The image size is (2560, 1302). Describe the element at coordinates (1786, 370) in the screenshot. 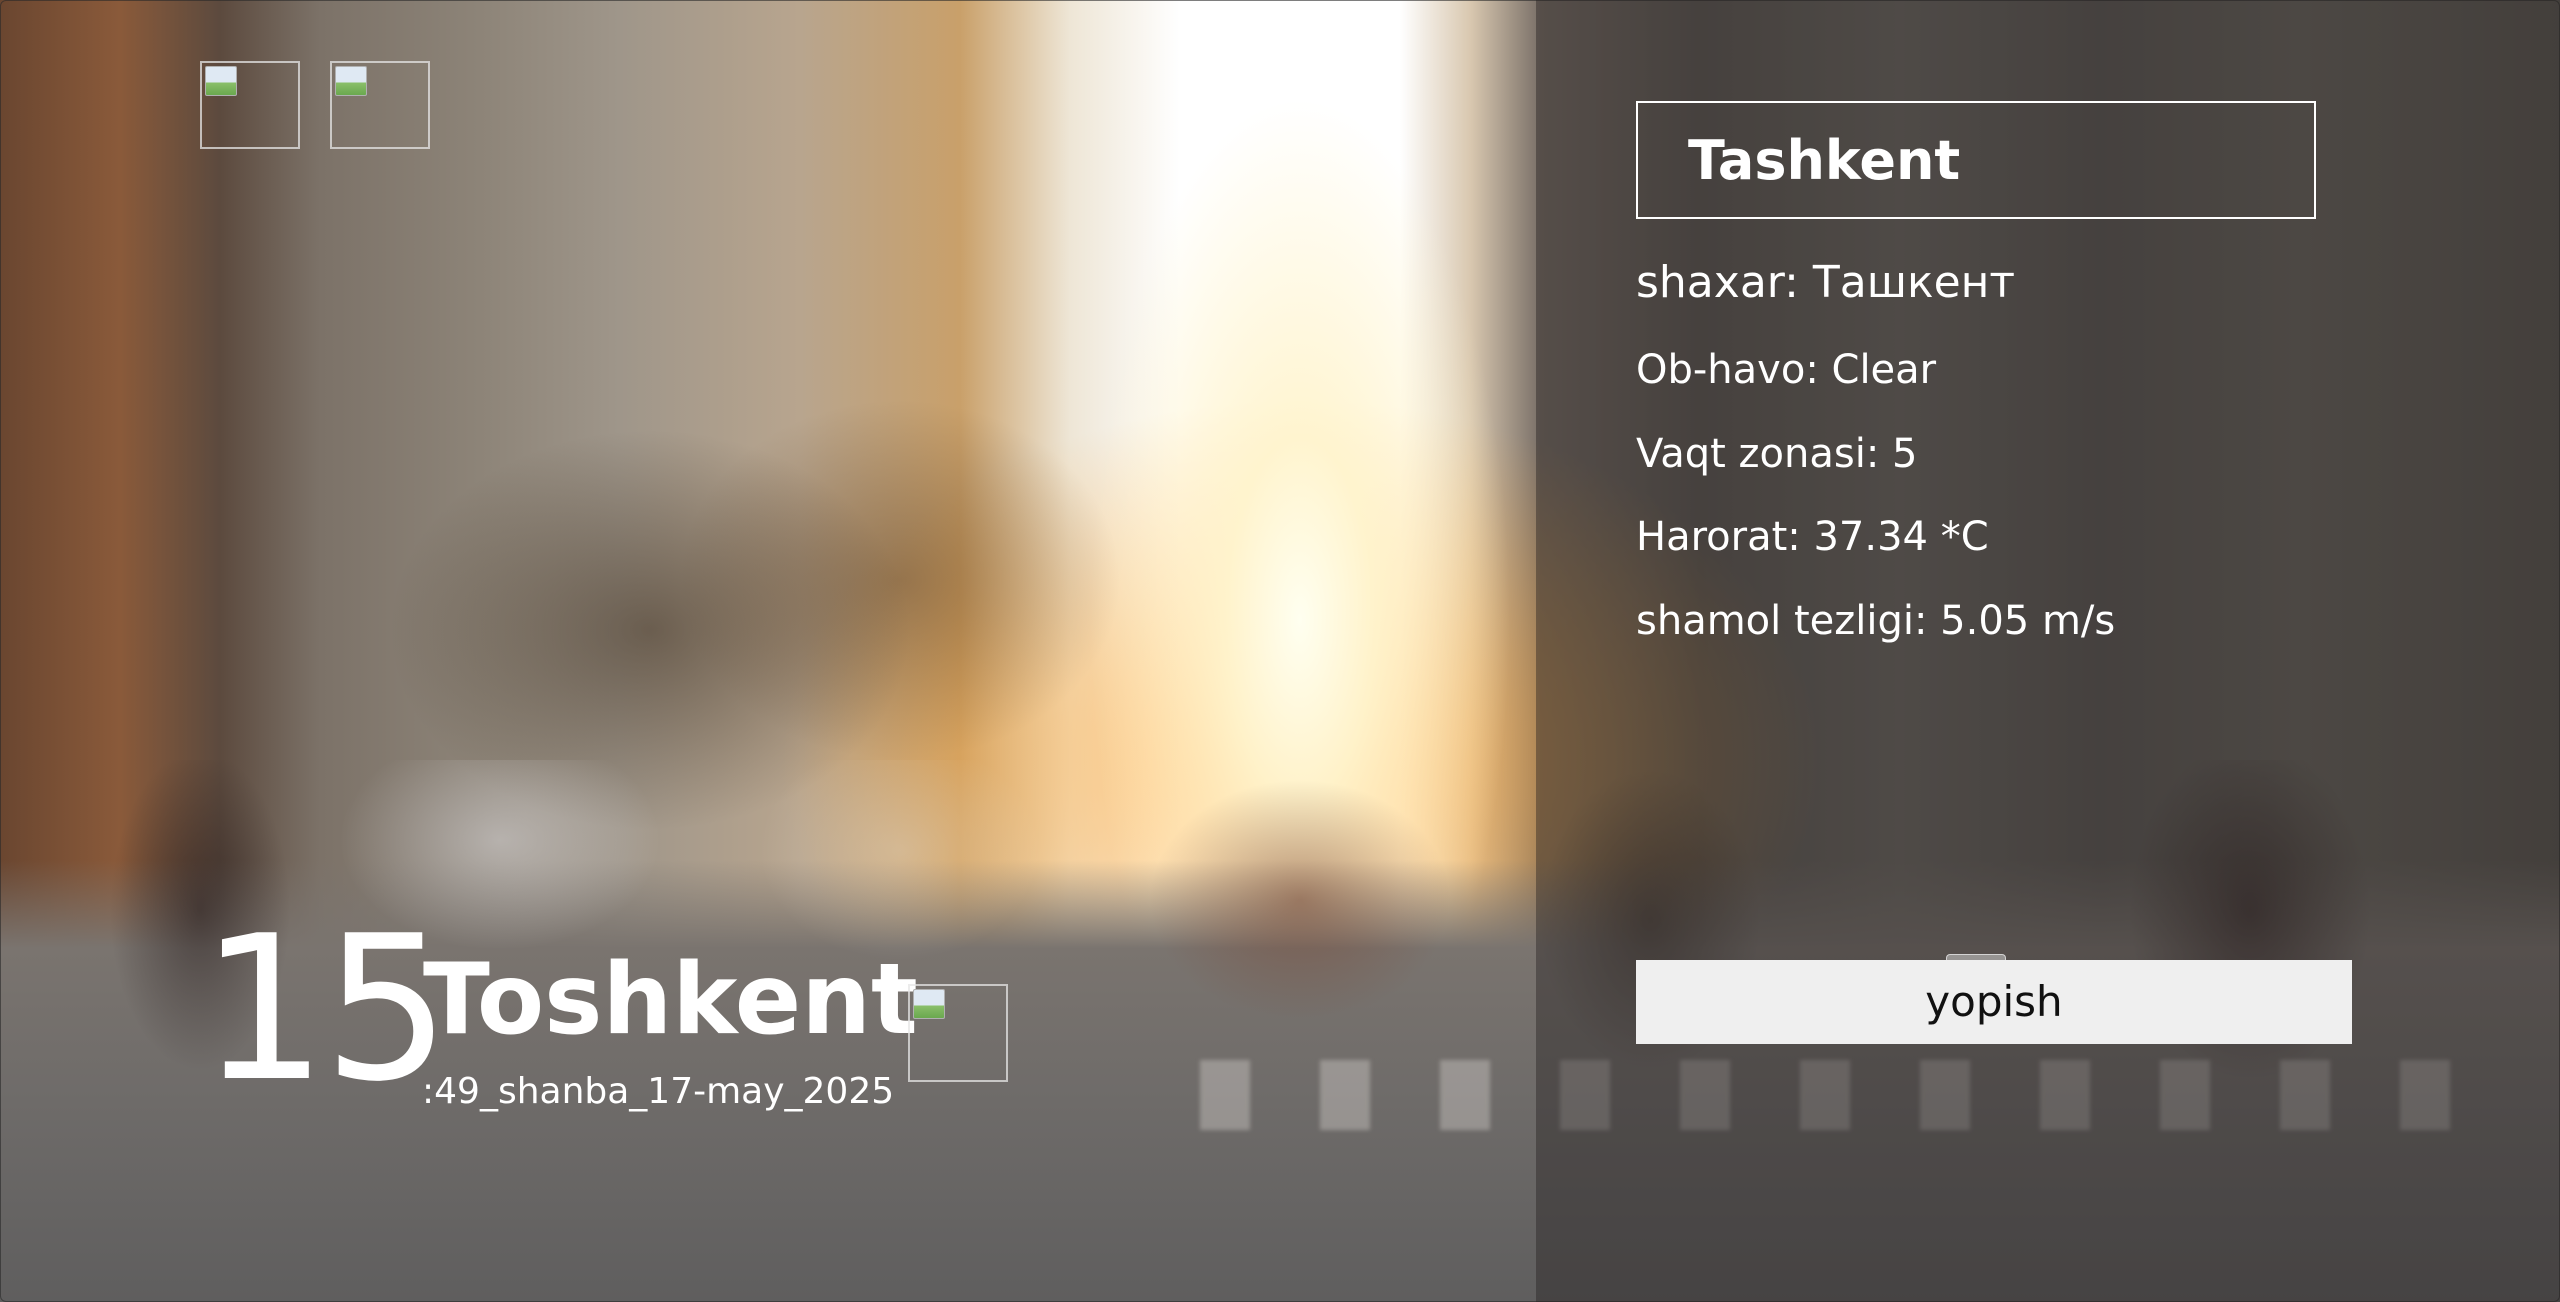

I see `detail-weather: Ob-havo: Clear` at that location.